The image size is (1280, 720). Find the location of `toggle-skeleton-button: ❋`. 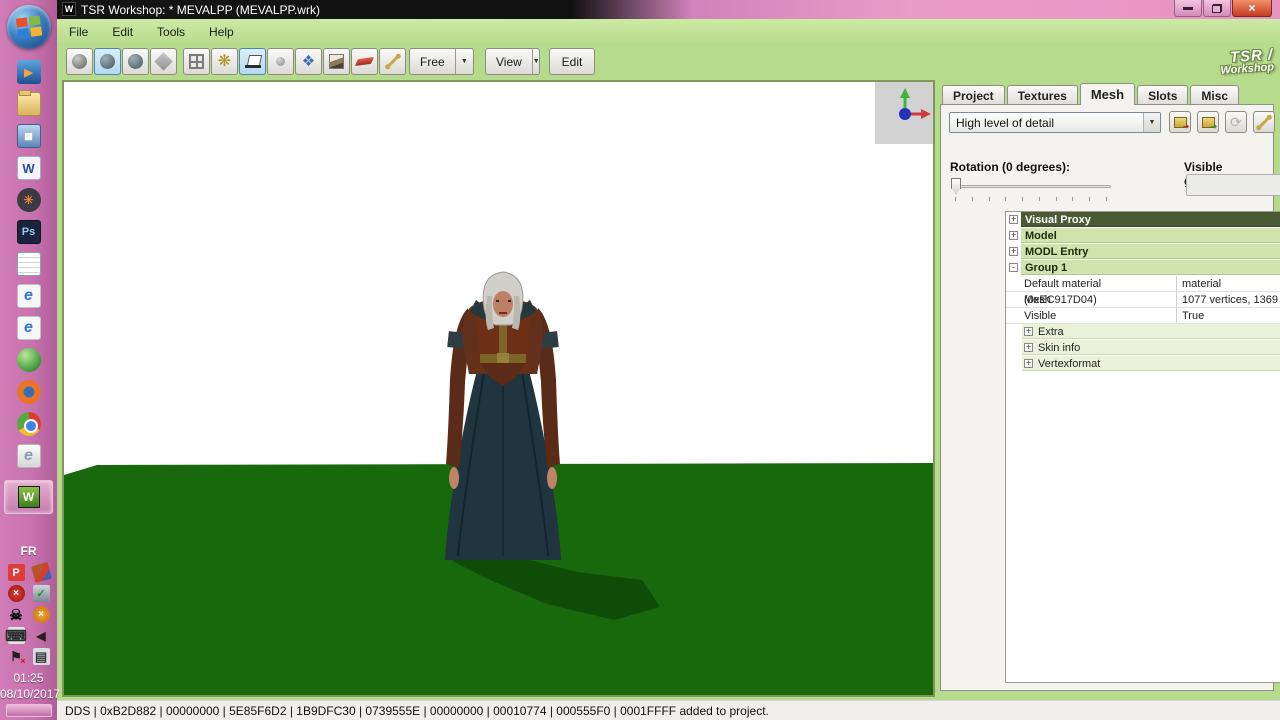

toggle-skeleton-button: ❋ is located at coordinates (224, 61).